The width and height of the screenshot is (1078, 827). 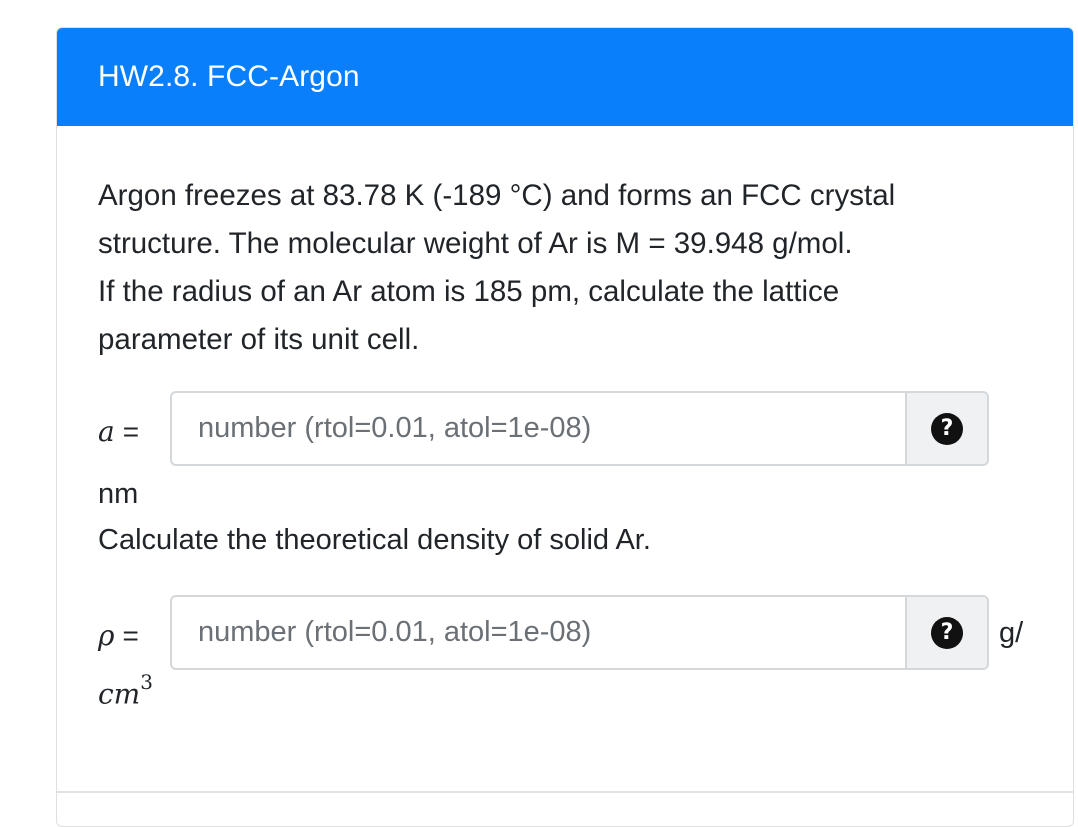 I want to click on density-input, so click(x=537, y=632).